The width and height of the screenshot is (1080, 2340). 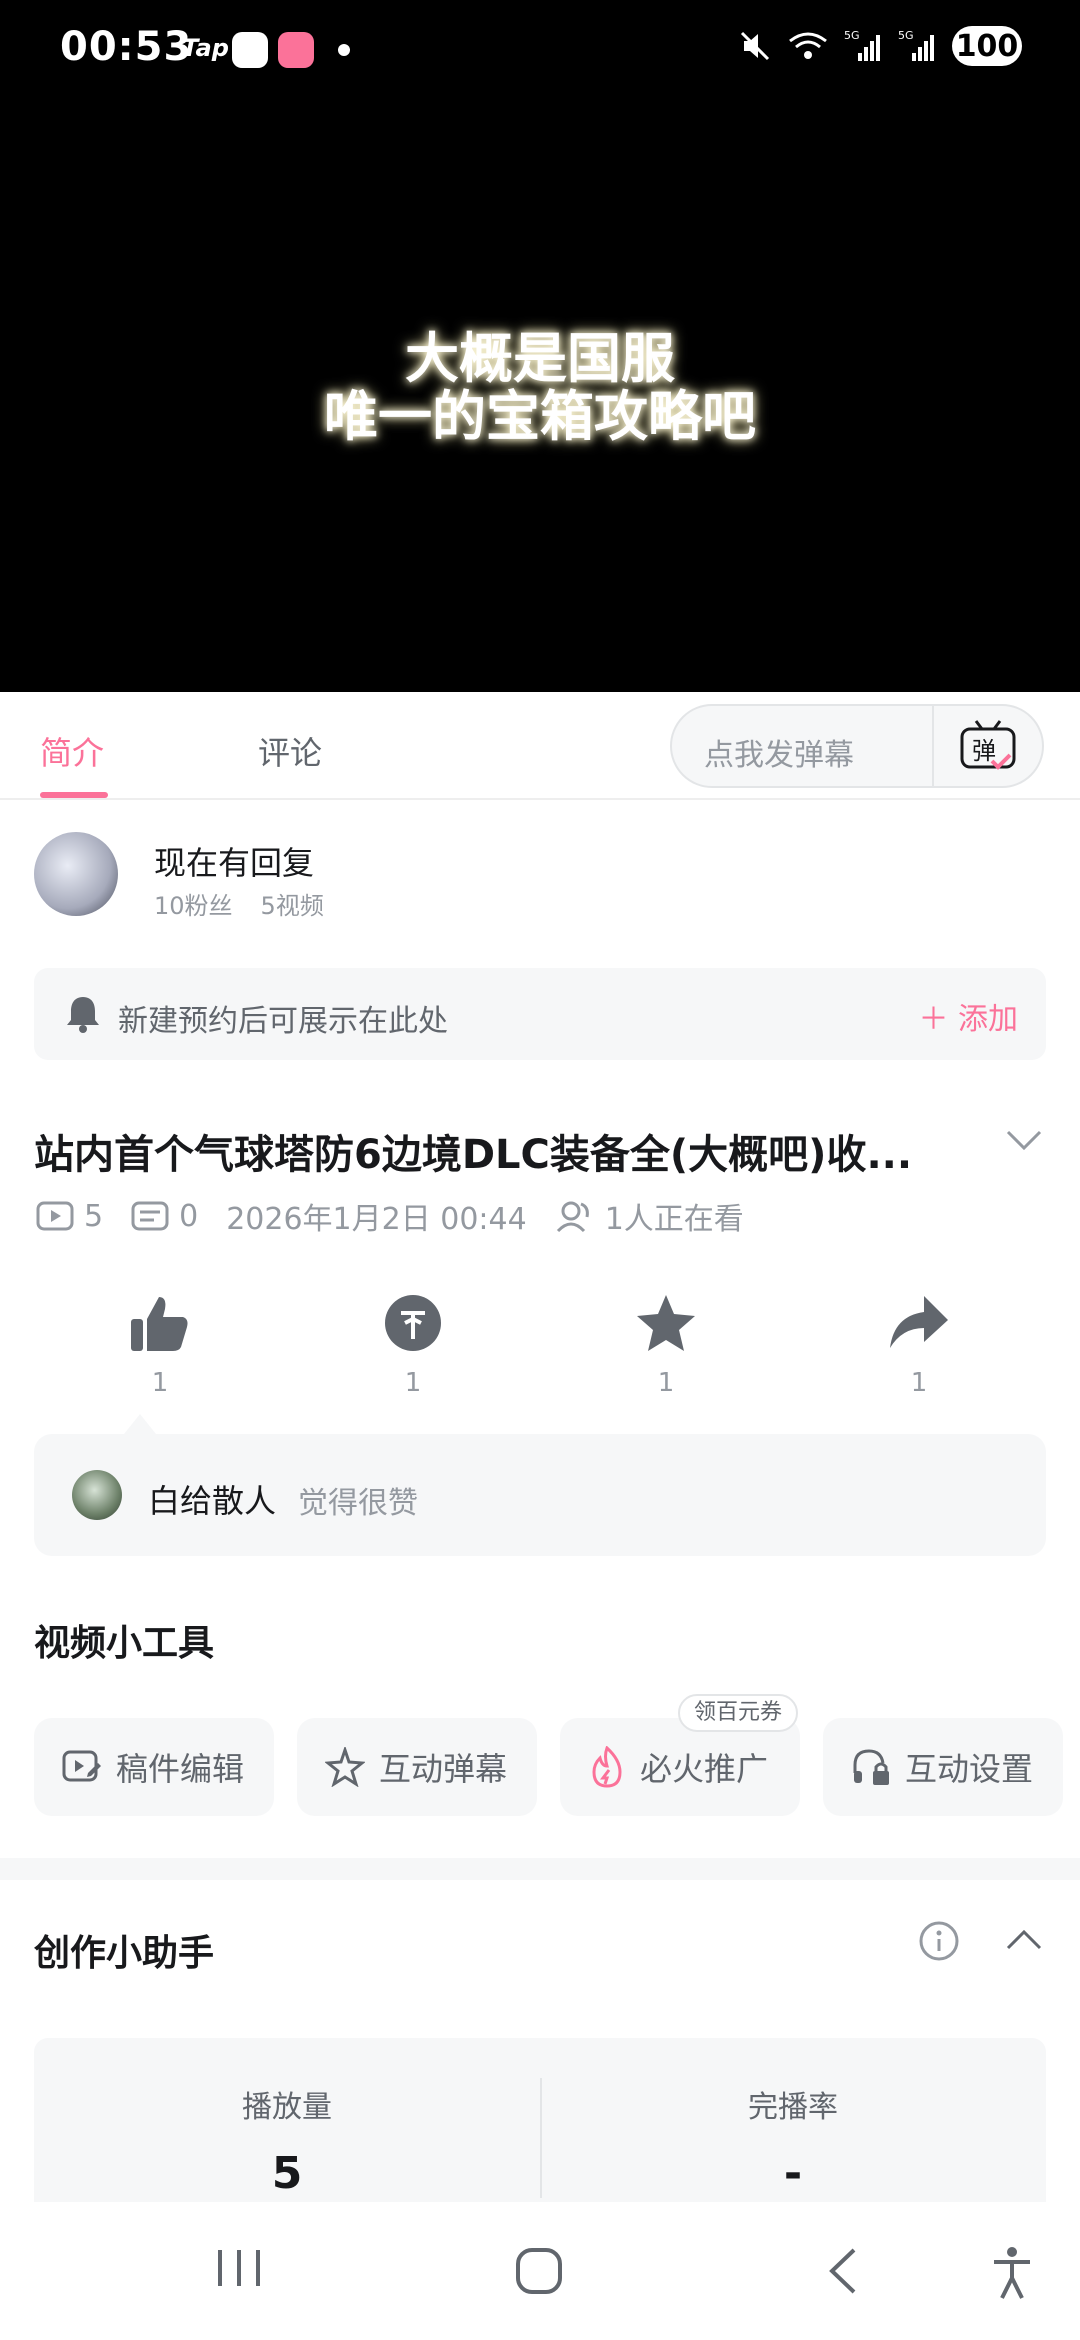 What do you see at coordinates (193, 906) in the screenshot?
I see `author-fans: 10粉丝` at bounding box center [193, 906].